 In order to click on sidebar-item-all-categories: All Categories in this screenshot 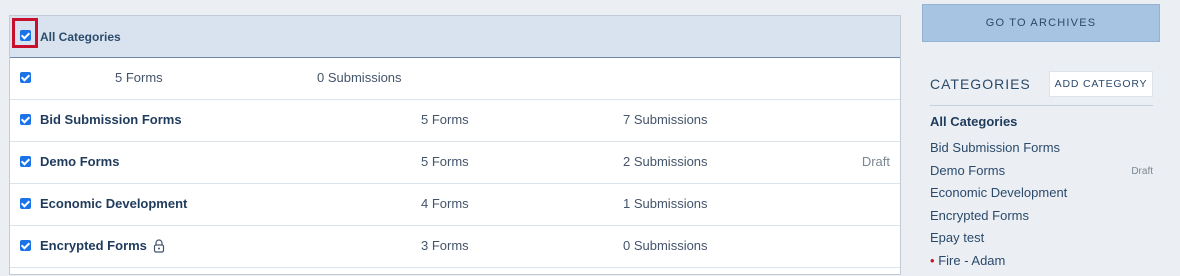, I will do `click(1041, 127)`.